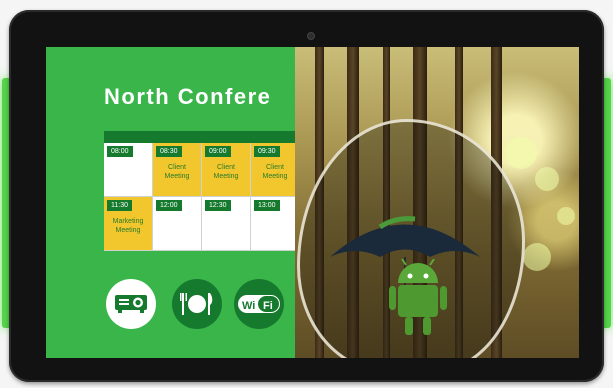  Describe the element at coordinates (275, 224) in the screenshot. I see `schedule-slot: 13:00` at that location.